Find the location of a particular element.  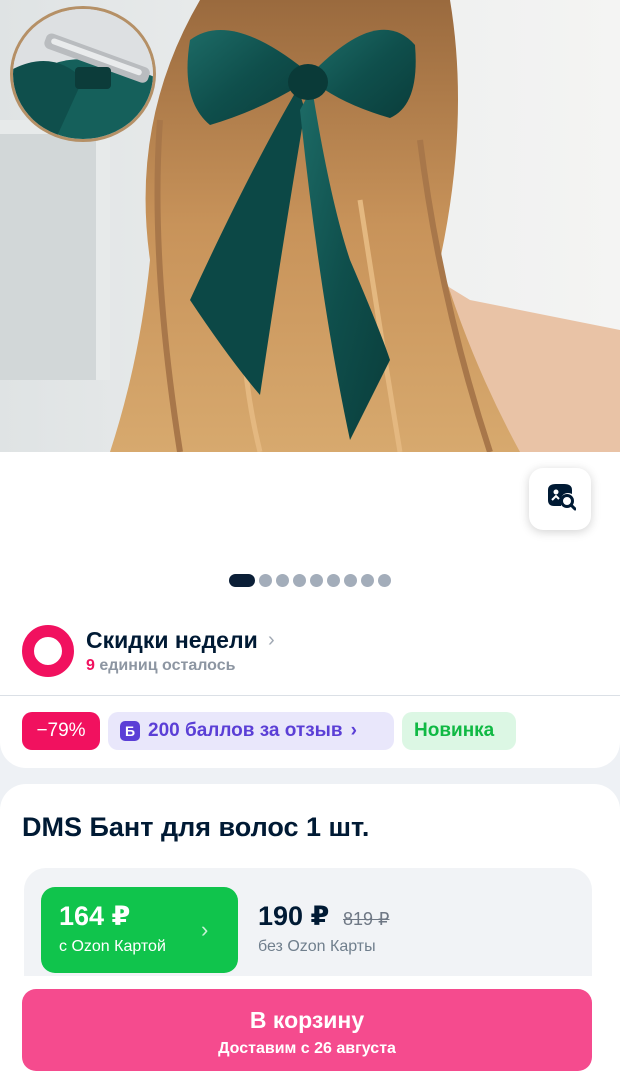

gallery-pagination is located at coordinates (310, 580).